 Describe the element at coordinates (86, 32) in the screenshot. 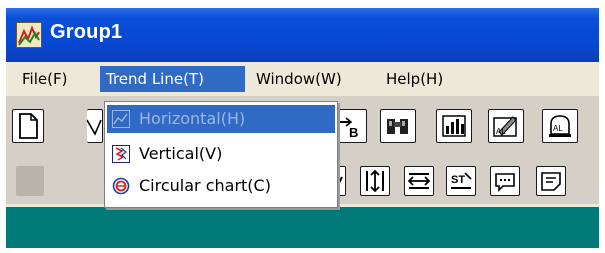

I see `window-title: Group1` at that location.